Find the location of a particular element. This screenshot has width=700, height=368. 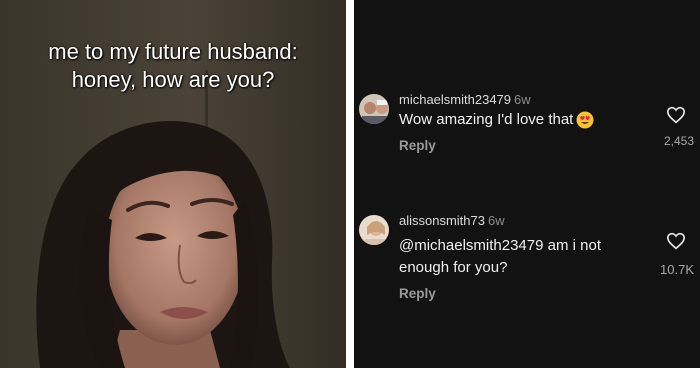

like-count: 10.7K is located at coordinates (677, 269).